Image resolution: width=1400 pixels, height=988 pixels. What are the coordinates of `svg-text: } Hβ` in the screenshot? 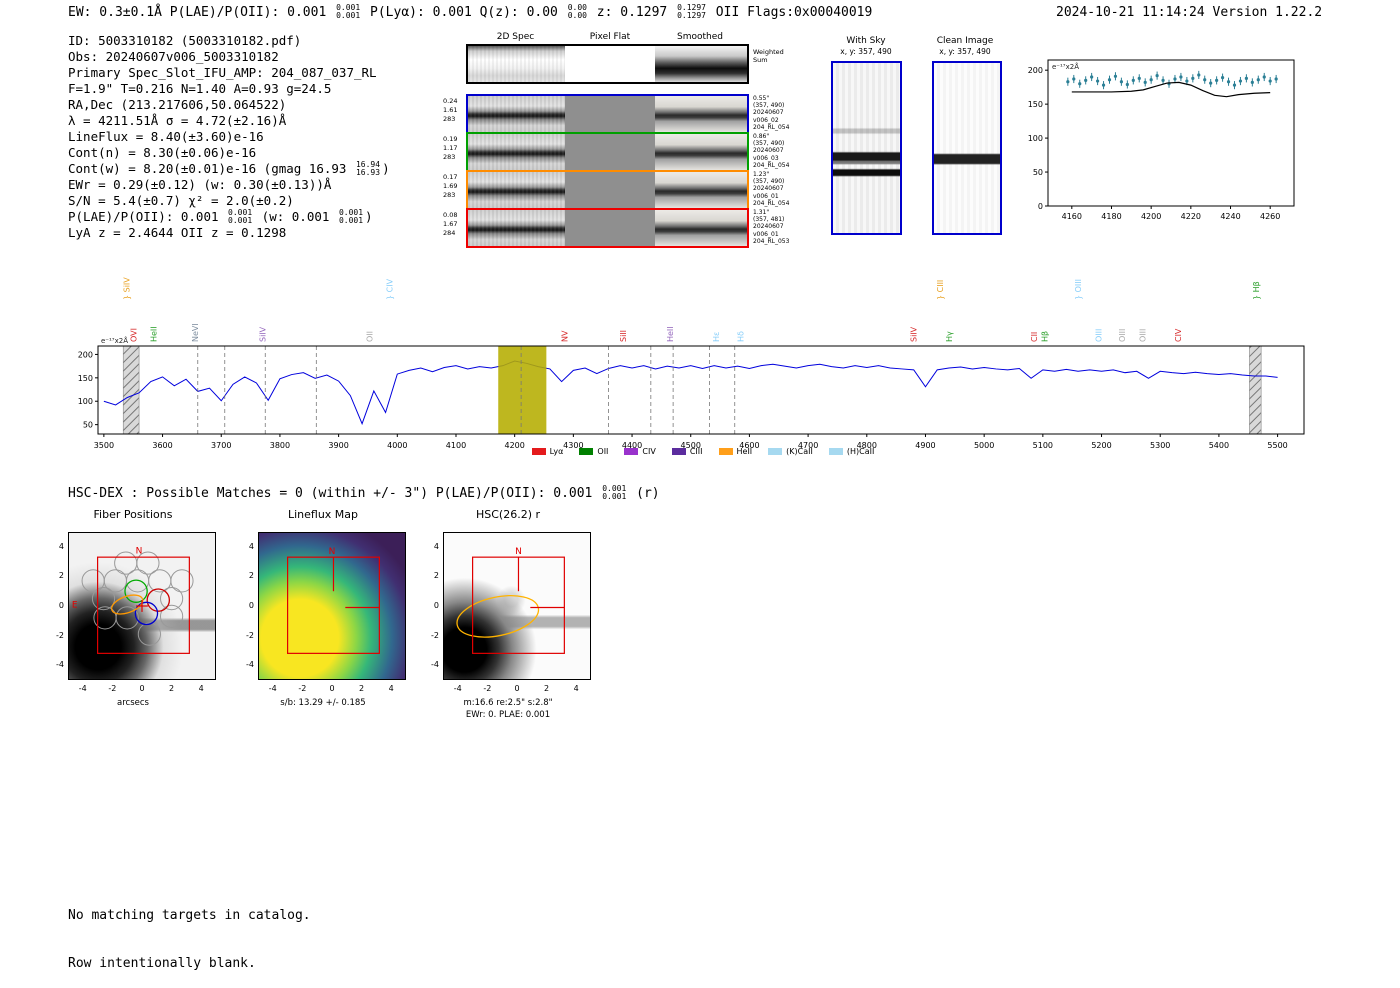 It's located at (1256, 290).